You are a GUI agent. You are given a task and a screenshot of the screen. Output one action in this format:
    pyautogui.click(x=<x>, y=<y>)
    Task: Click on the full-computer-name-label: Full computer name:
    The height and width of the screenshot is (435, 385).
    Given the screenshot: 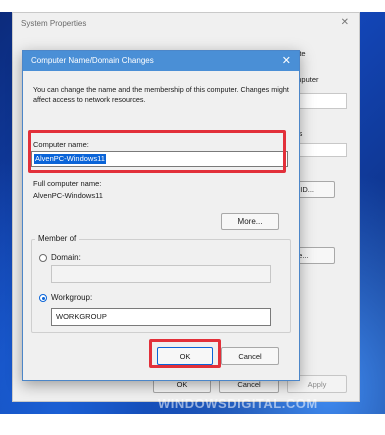 What is the action you would take?
    pyautogui.click(x=67, y=183)
    